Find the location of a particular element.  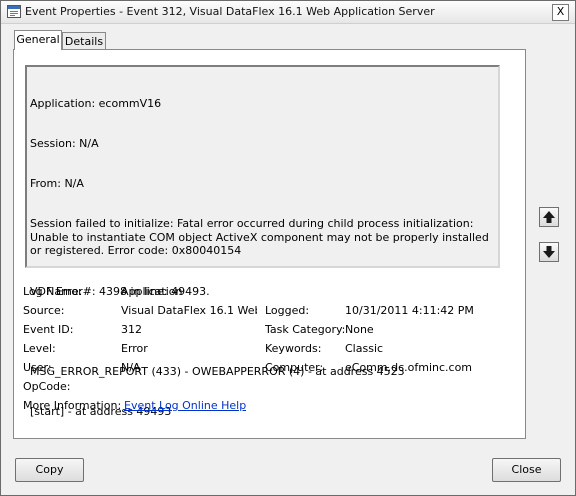

source-value: Visual DataFlex 16.1 Web Ap is located at coordinates (189, 310).